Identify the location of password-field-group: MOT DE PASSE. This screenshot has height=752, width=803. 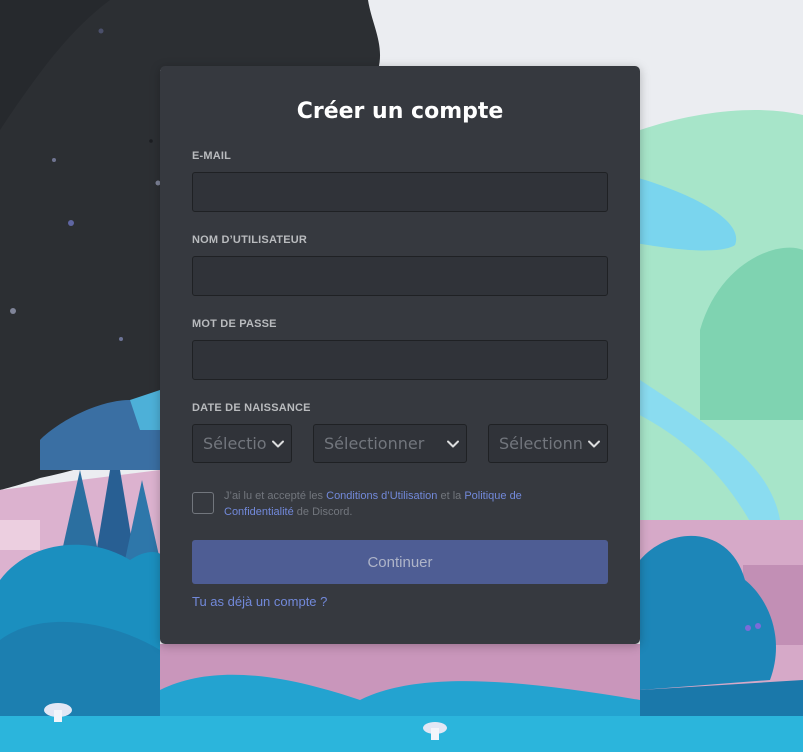
(400, 348).